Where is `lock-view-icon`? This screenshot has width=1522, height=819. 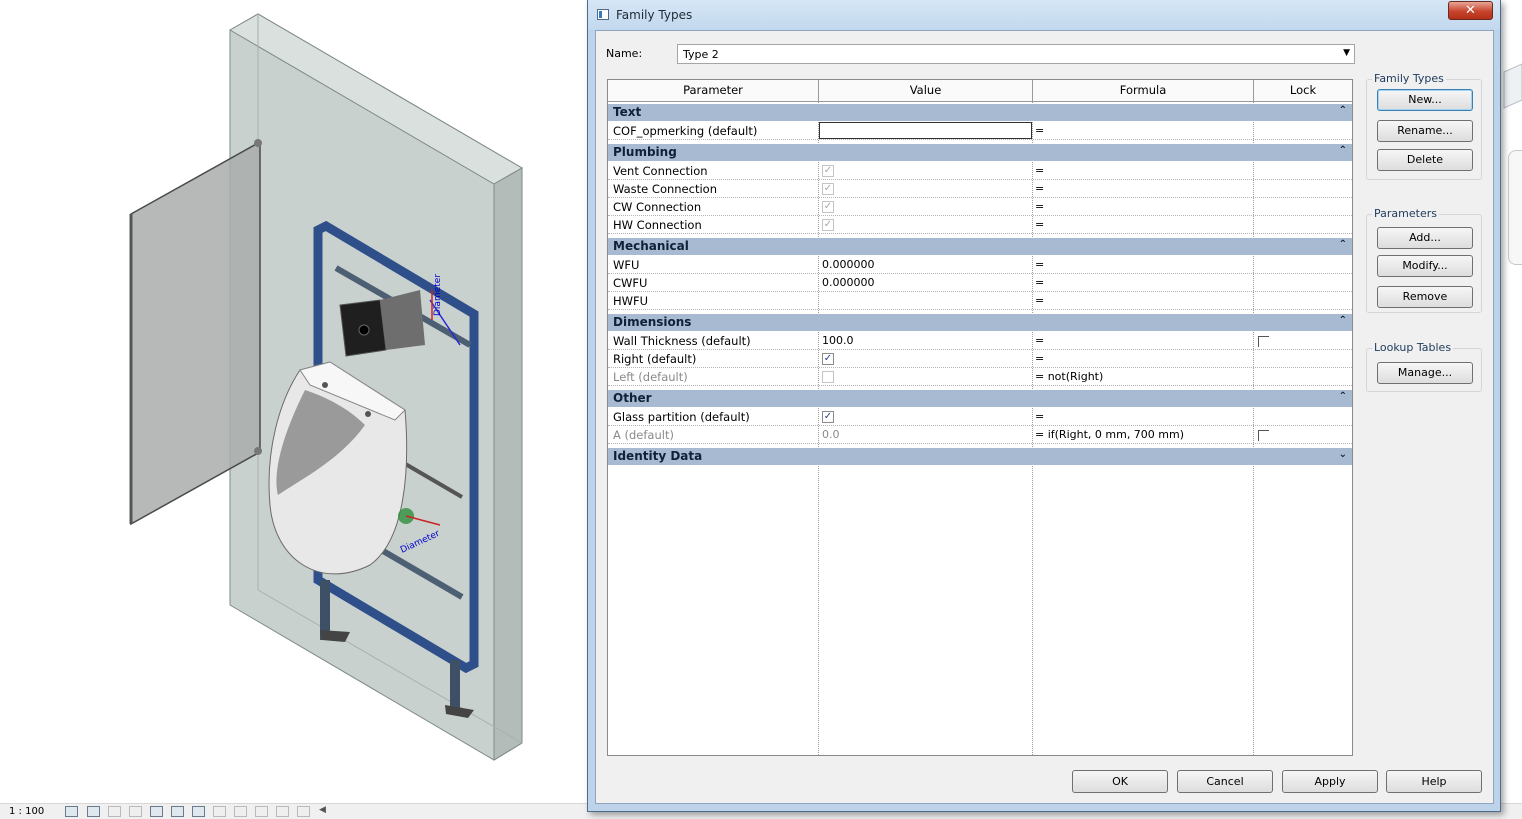
lock-view-icon is located at coordinates (198, 811).